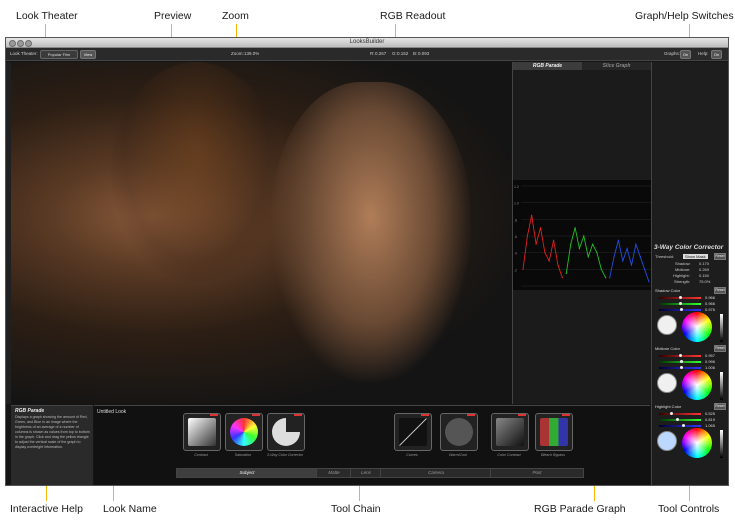 The width and height of the screenshot is (735, 525). Describe the element at coordinates (672, 53) in the screenshot. I see `graphs-label: Graphs:` at that location.